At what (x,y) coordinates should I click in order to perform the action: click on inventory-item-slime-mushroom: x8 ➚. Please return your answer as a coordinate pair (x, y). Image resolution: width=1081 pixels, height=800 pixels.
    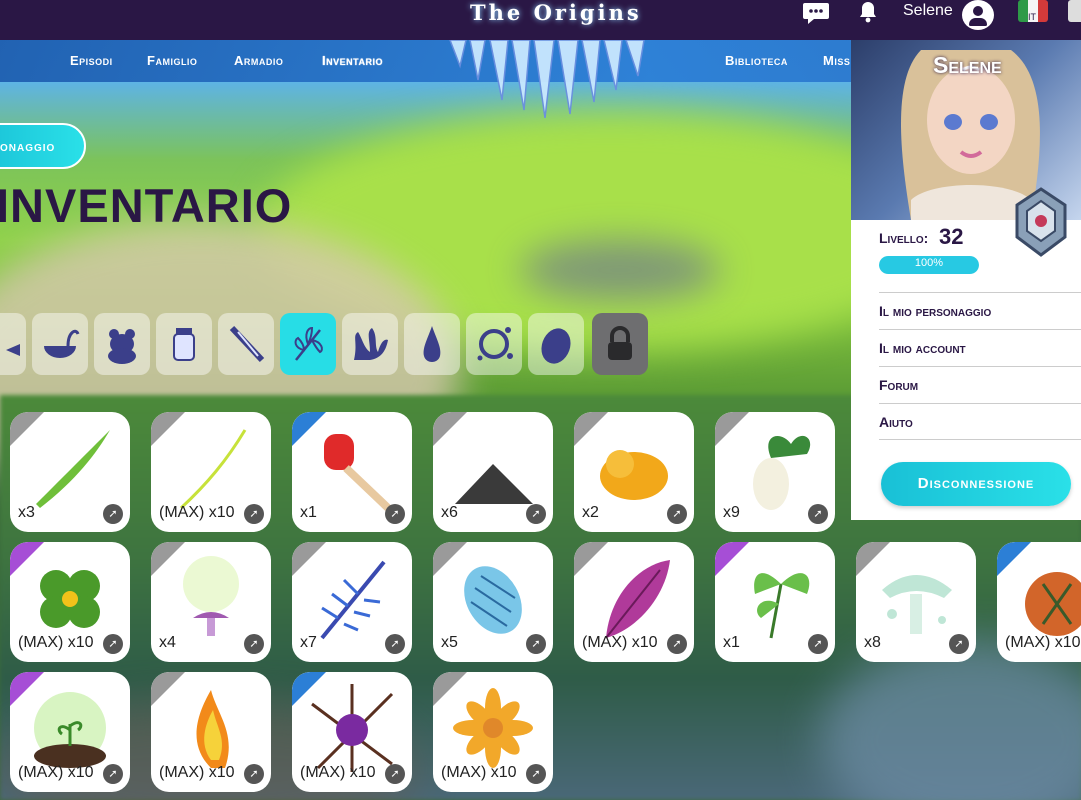
    Looking at the image, I should click on (916, 602).